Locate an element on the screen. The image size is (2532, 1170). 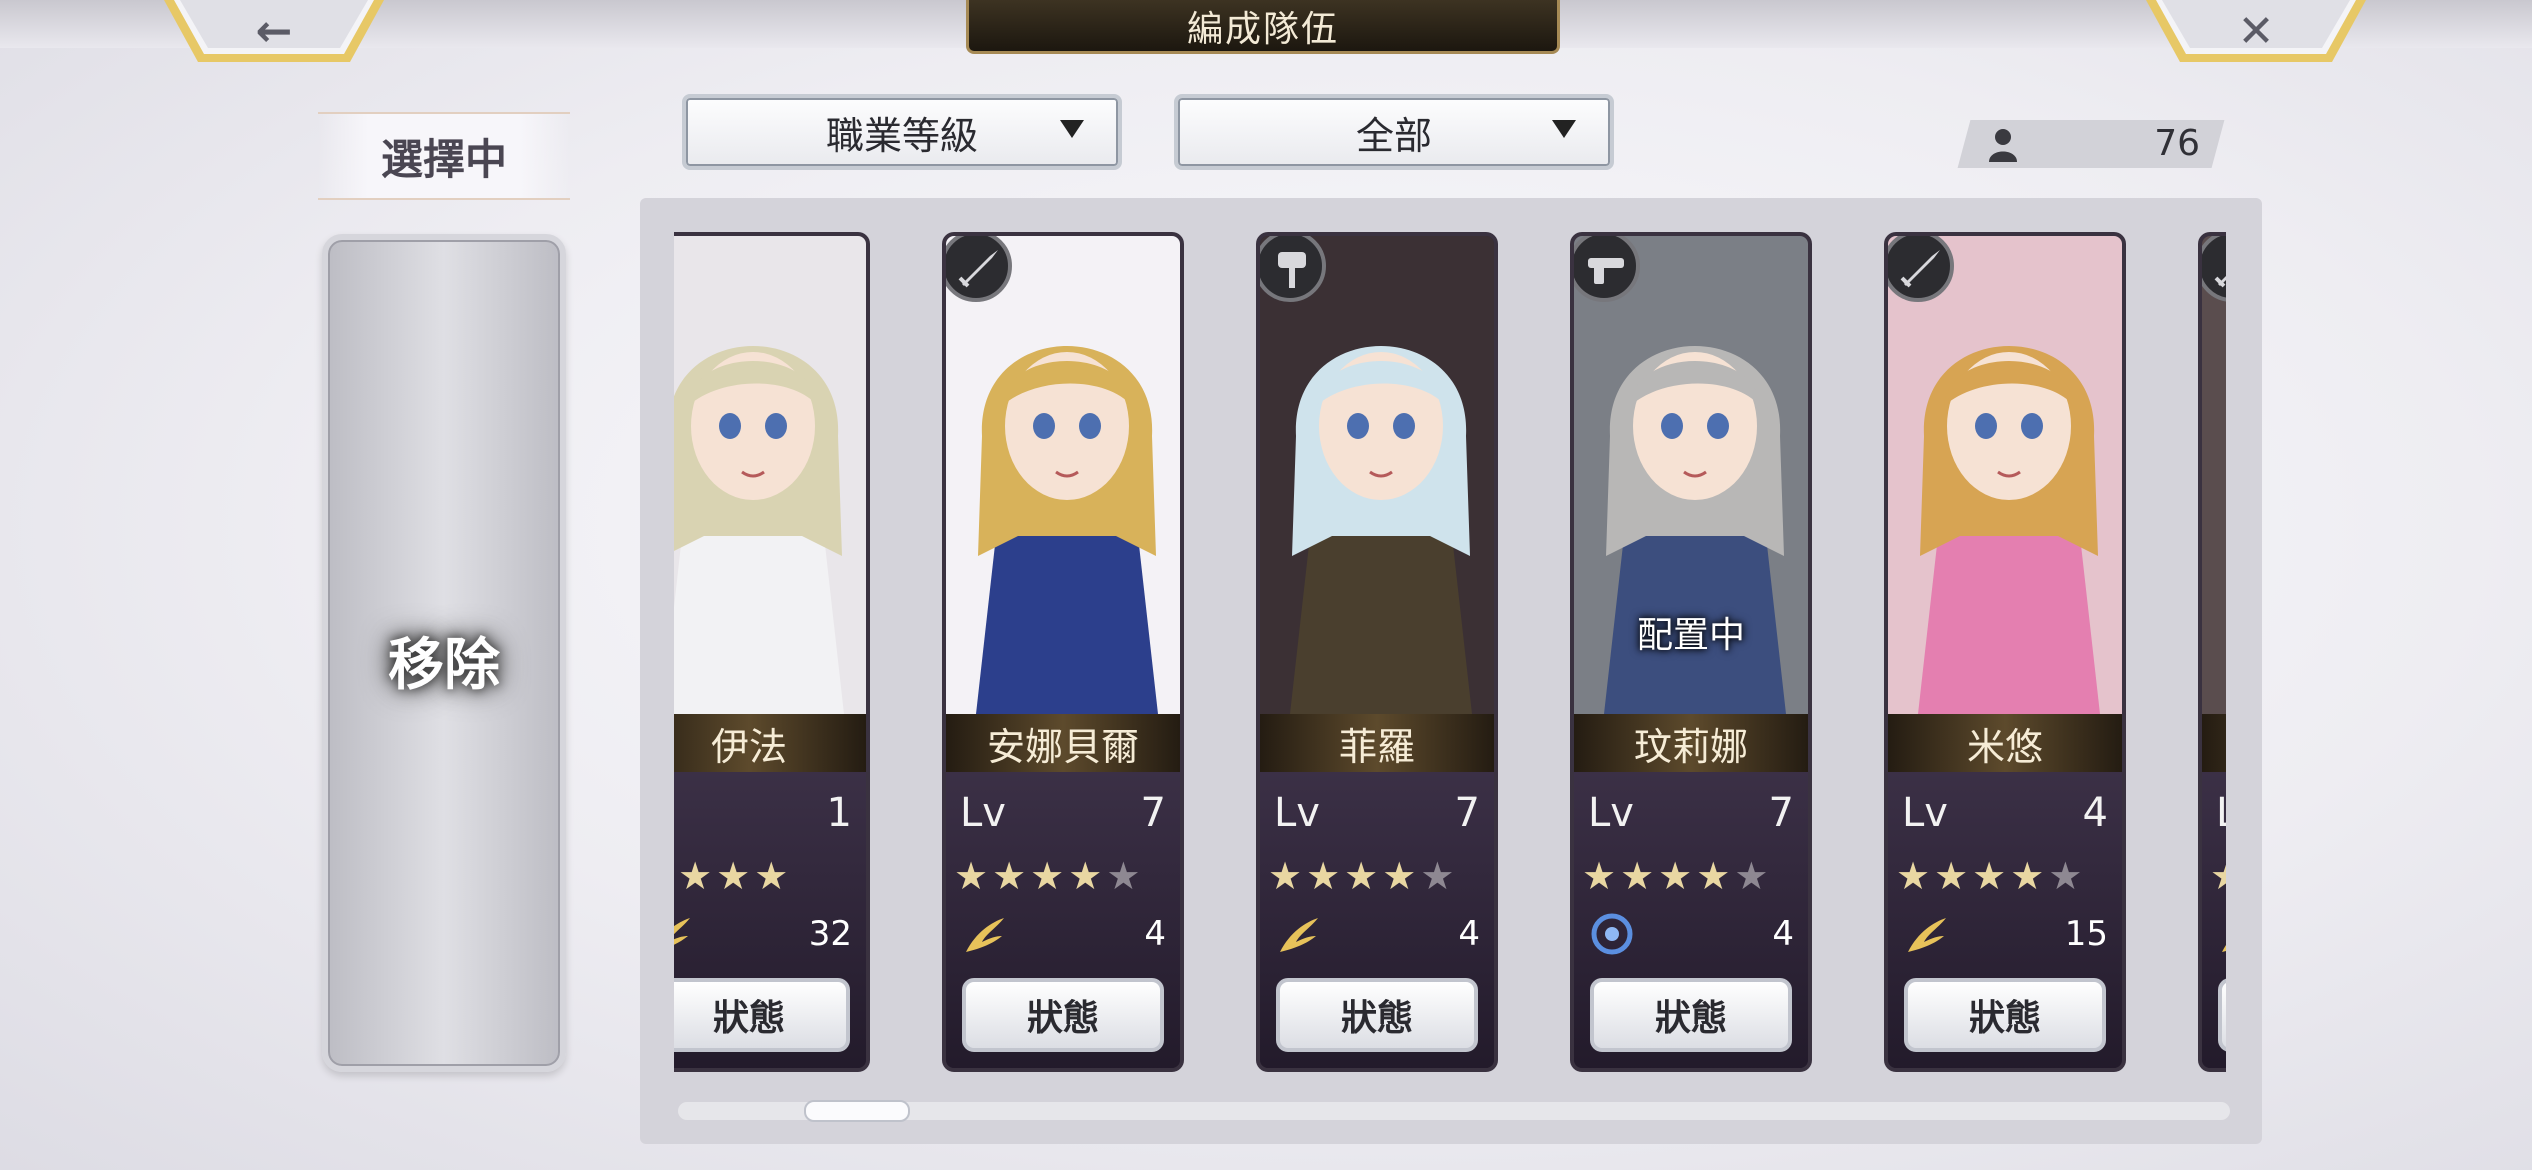
character-stats: Lv4★★★★★4狀態 is located at coordinates (2214, 920).